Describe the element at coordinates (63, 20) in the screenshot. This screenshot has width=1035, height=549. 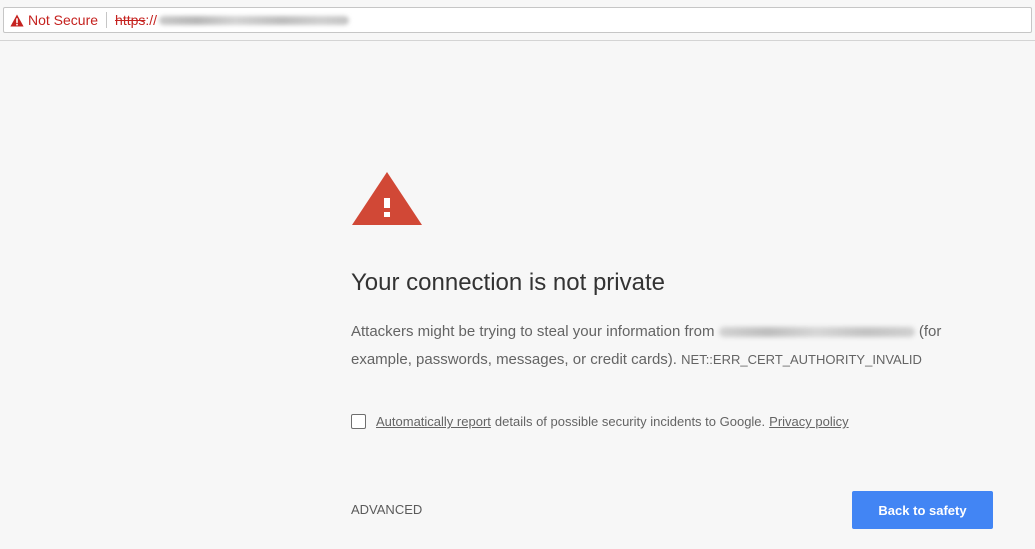
I see `security-label: Not Secure` at that location.